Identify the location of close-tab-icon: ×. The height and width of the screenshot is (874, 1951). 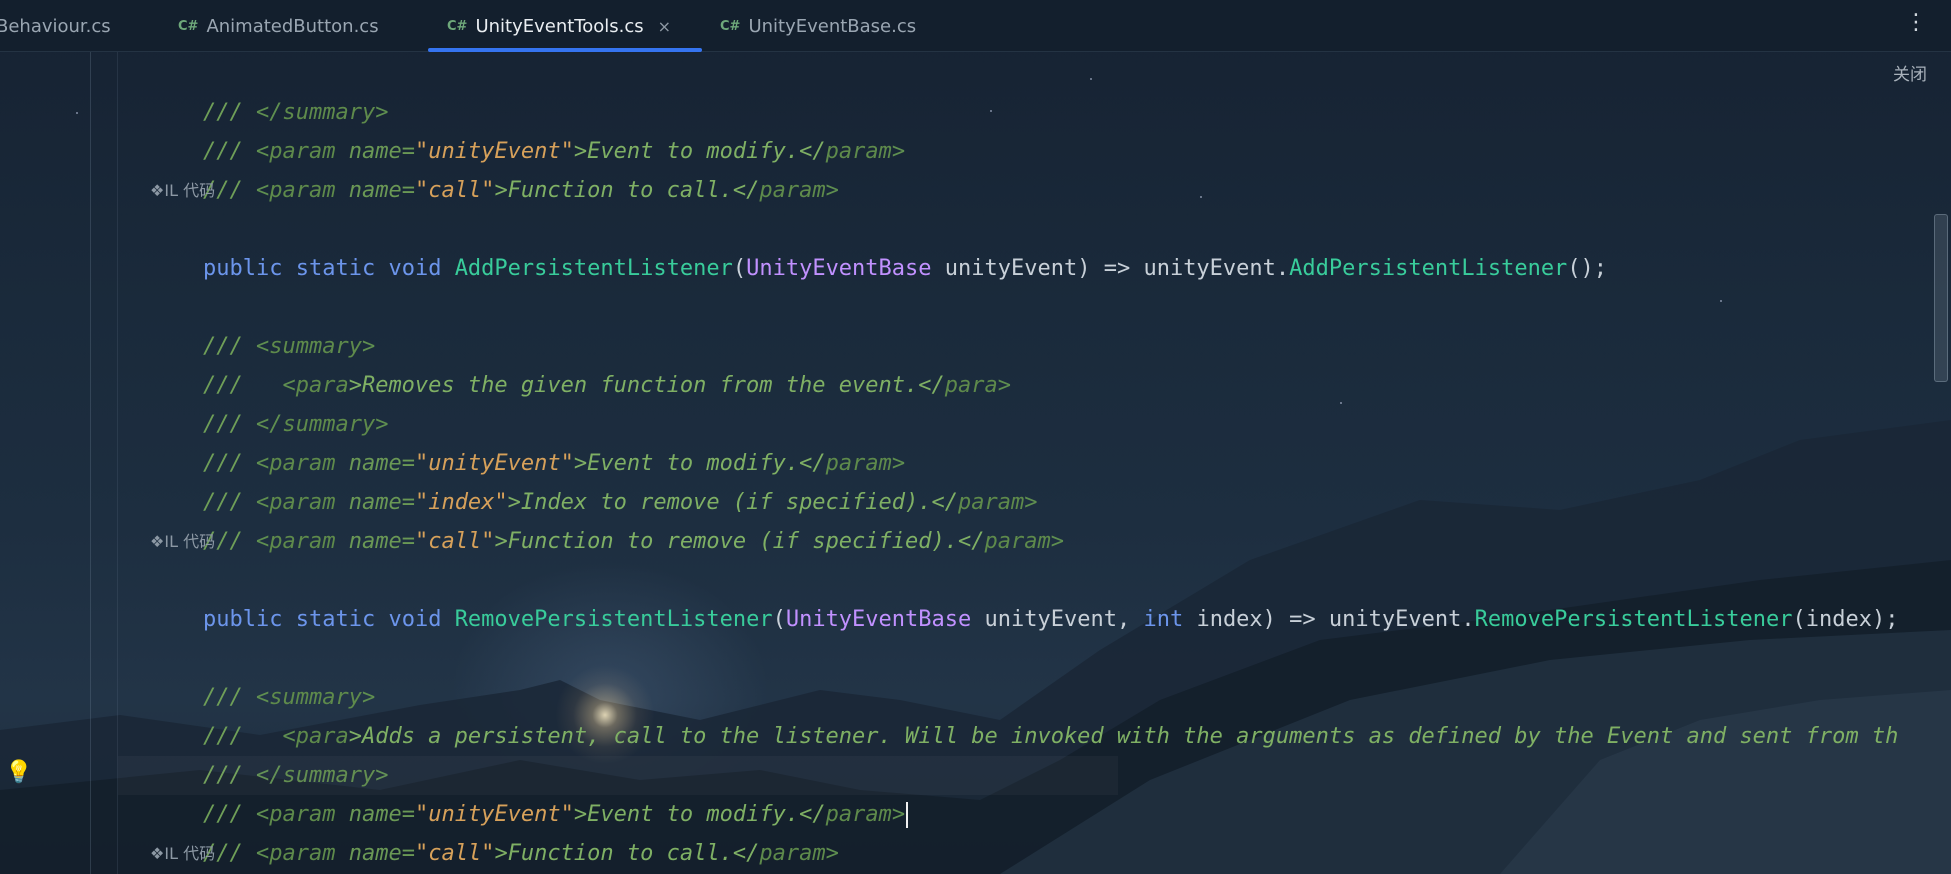
(664, 26).